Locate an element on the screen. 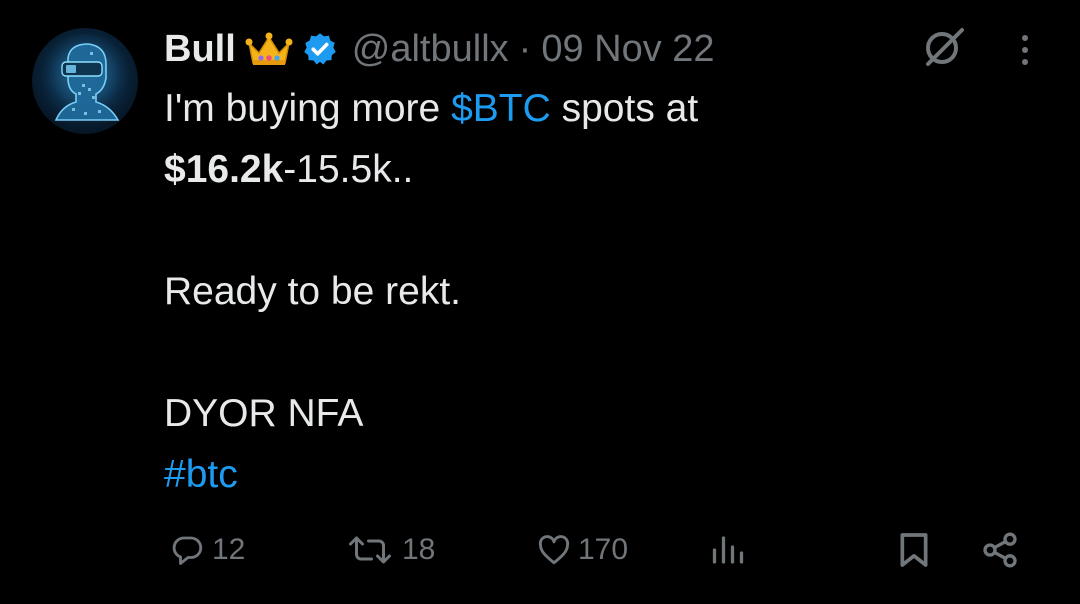 This screenshot has height=604, width=1080. share-button is located at coordinates (1000, 550).